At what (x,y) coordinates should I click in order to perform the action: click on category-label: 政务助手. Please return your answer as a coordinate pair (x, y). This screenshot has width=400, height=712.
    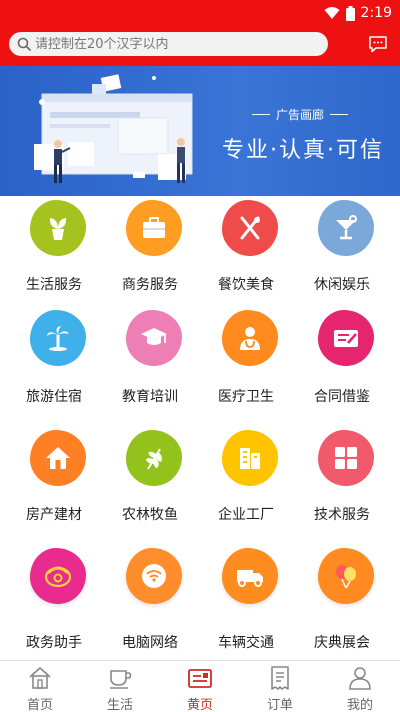
    Looking at the image, I should click on (54, 643).